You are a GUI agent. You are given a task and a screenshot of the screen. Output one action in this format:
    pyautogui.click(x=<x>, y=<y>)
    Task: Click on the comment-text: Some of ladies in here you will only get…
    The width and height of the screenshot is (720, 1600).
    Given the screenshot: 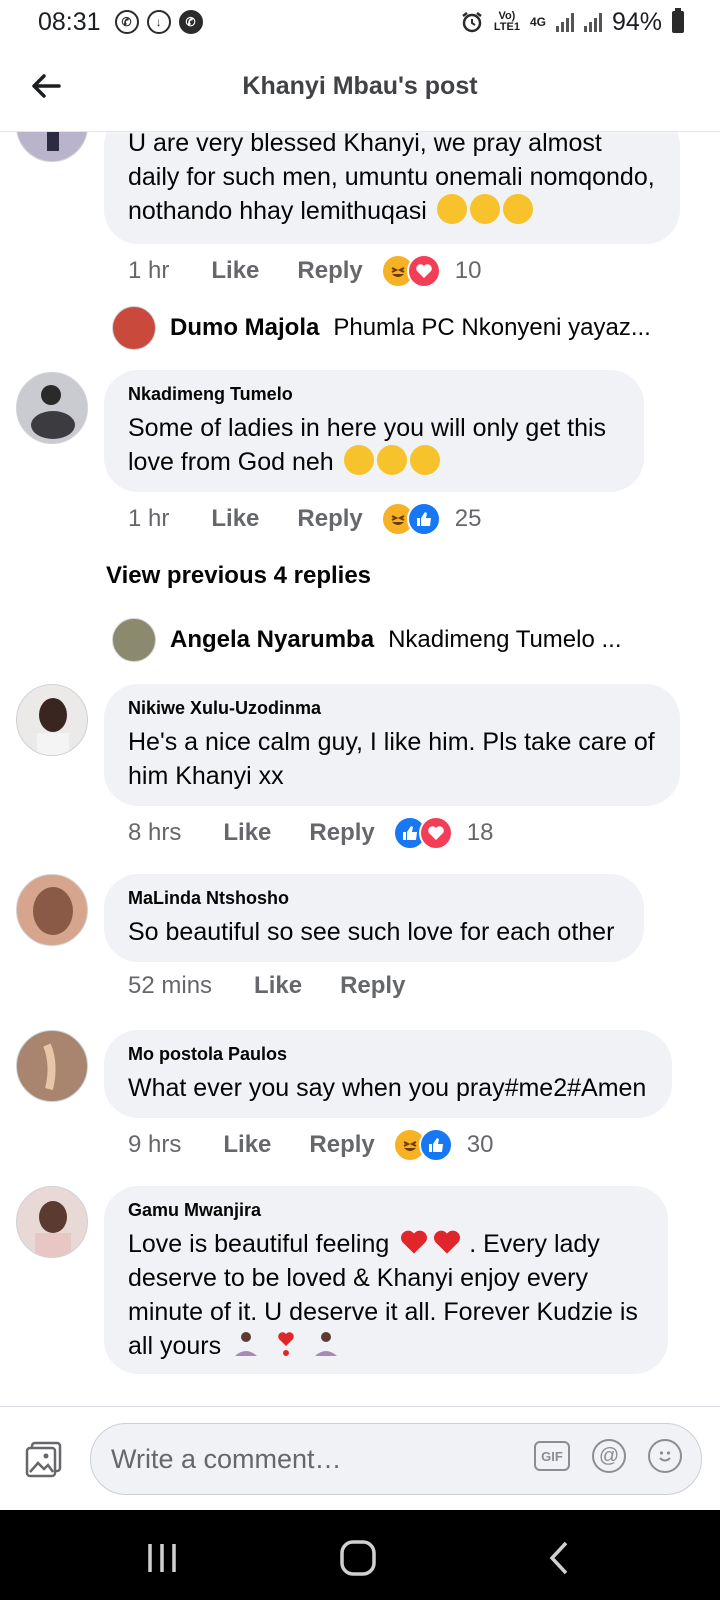 What is the action you would take?
    pyautogui.click(x=367, y=445)
    